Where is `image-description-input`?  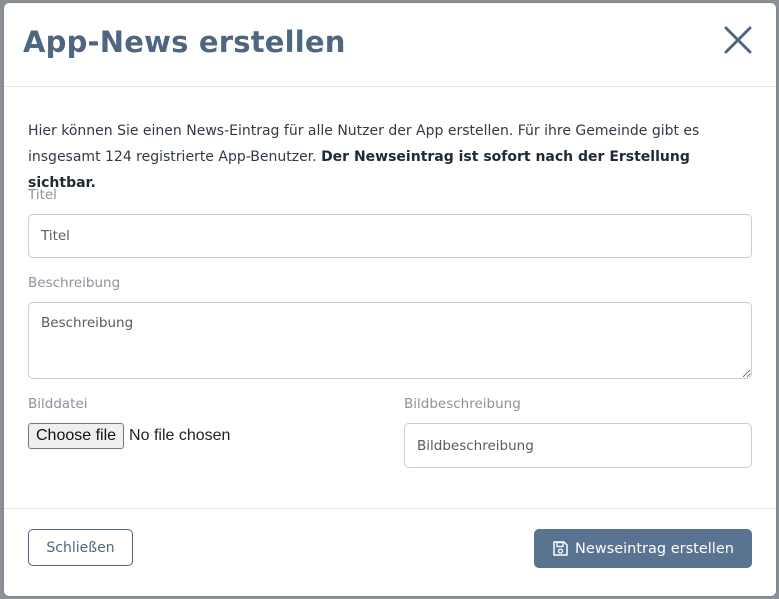 image-description-input is located at coordinates (578, 445).